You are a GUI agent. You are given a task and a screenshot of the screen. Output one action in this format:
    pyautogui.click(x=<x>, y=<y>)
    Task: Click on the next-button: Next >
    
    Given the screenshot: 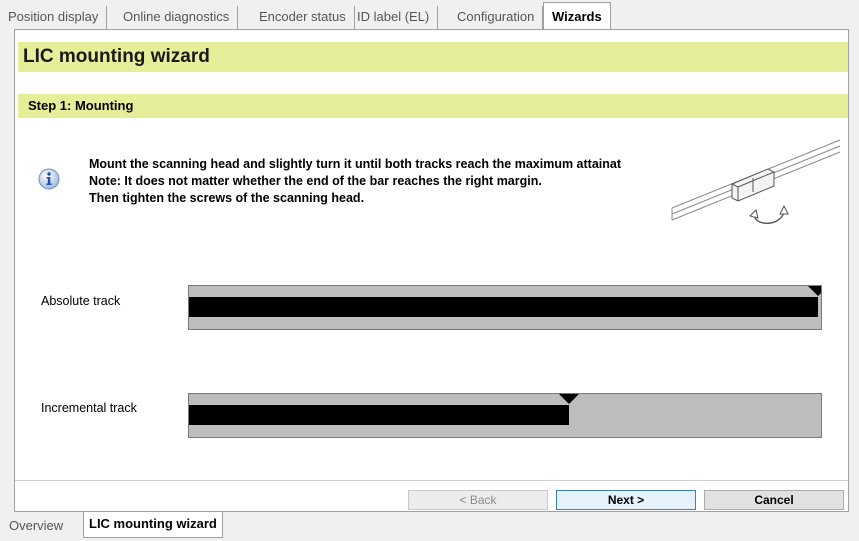 What is the action you would take?
    pyautogui.click(x=626, y=500)
    